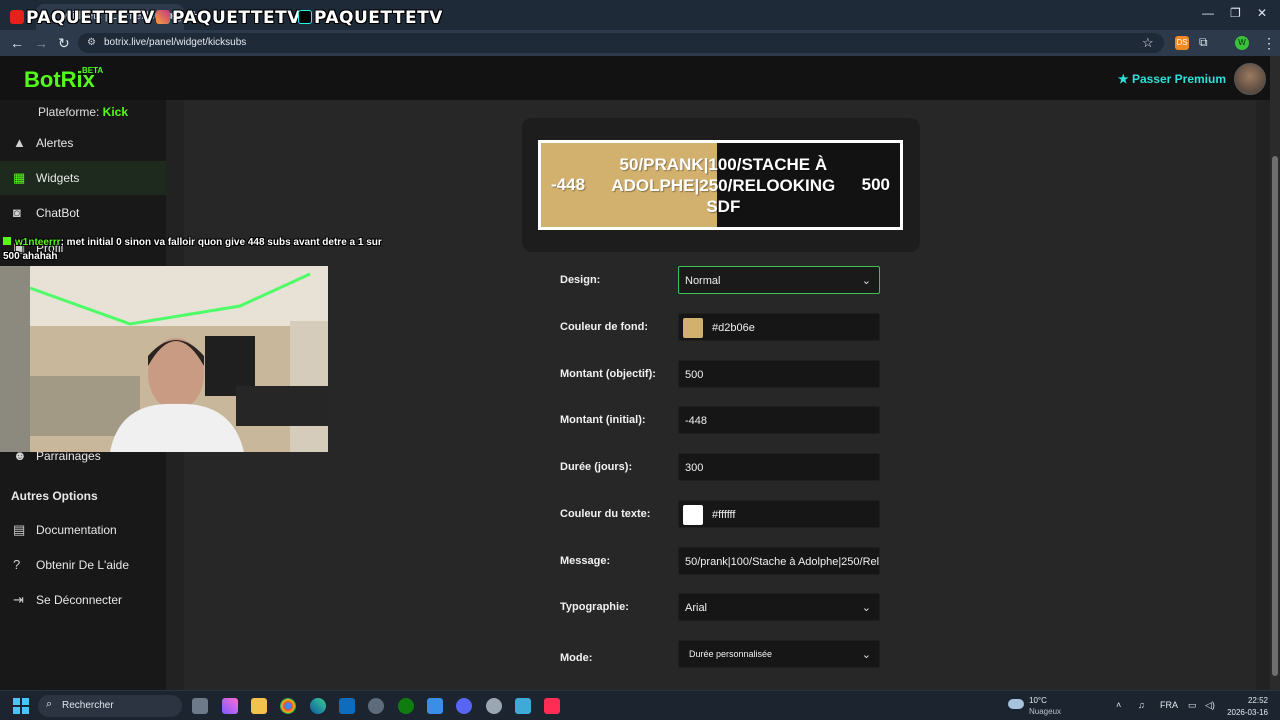  What do you see at coordinates (605, 514) in the screenshot?
I see `text-color-label: Couleur du texte:` at bounding box center [605, 514].